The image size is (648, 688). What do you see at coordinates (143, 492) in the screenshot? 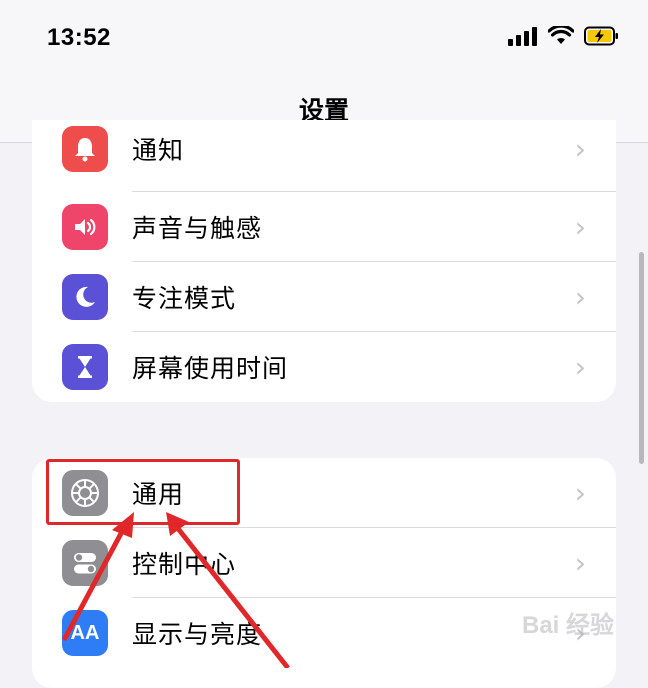
I see `highlight-box` at bounding box center [143, 492].